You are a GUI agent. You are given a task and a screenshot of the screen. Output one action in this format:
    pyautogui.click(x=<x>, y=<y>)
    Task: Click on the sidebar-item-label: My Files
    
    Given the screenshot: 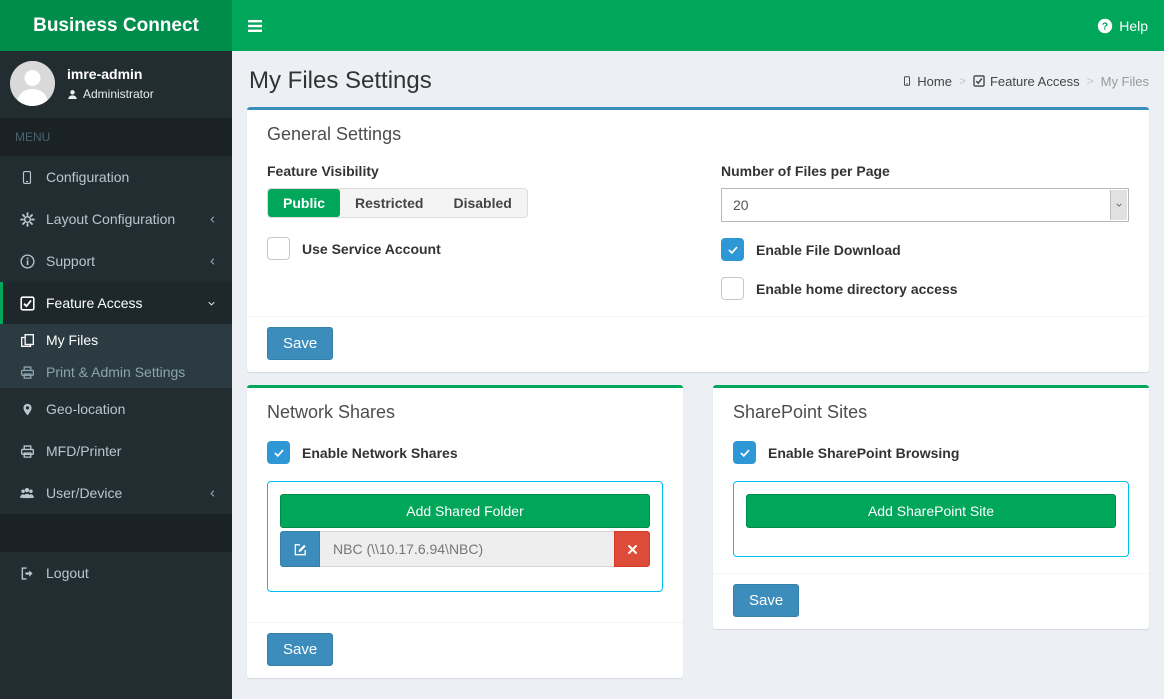 What is the action you would take?
    pyautogui.click(x=72, y=340)
    